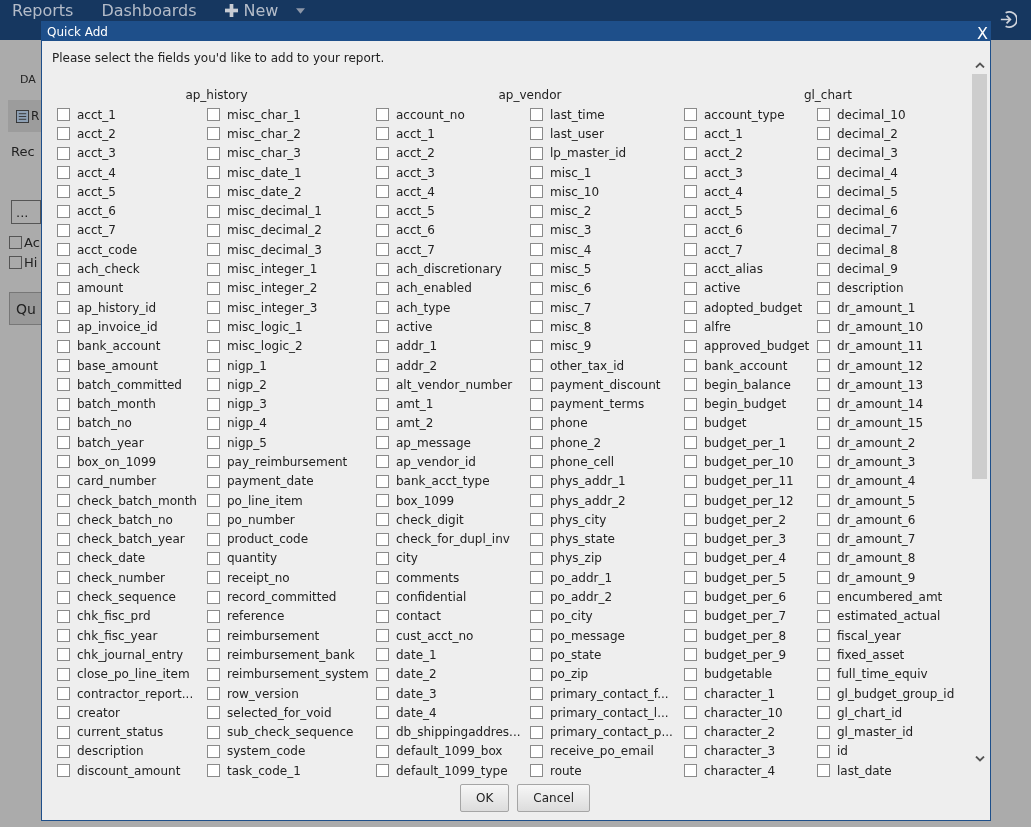 This screenshot has height=827, width=1031. I want to click on field-label: last_time, so click(577, 114).